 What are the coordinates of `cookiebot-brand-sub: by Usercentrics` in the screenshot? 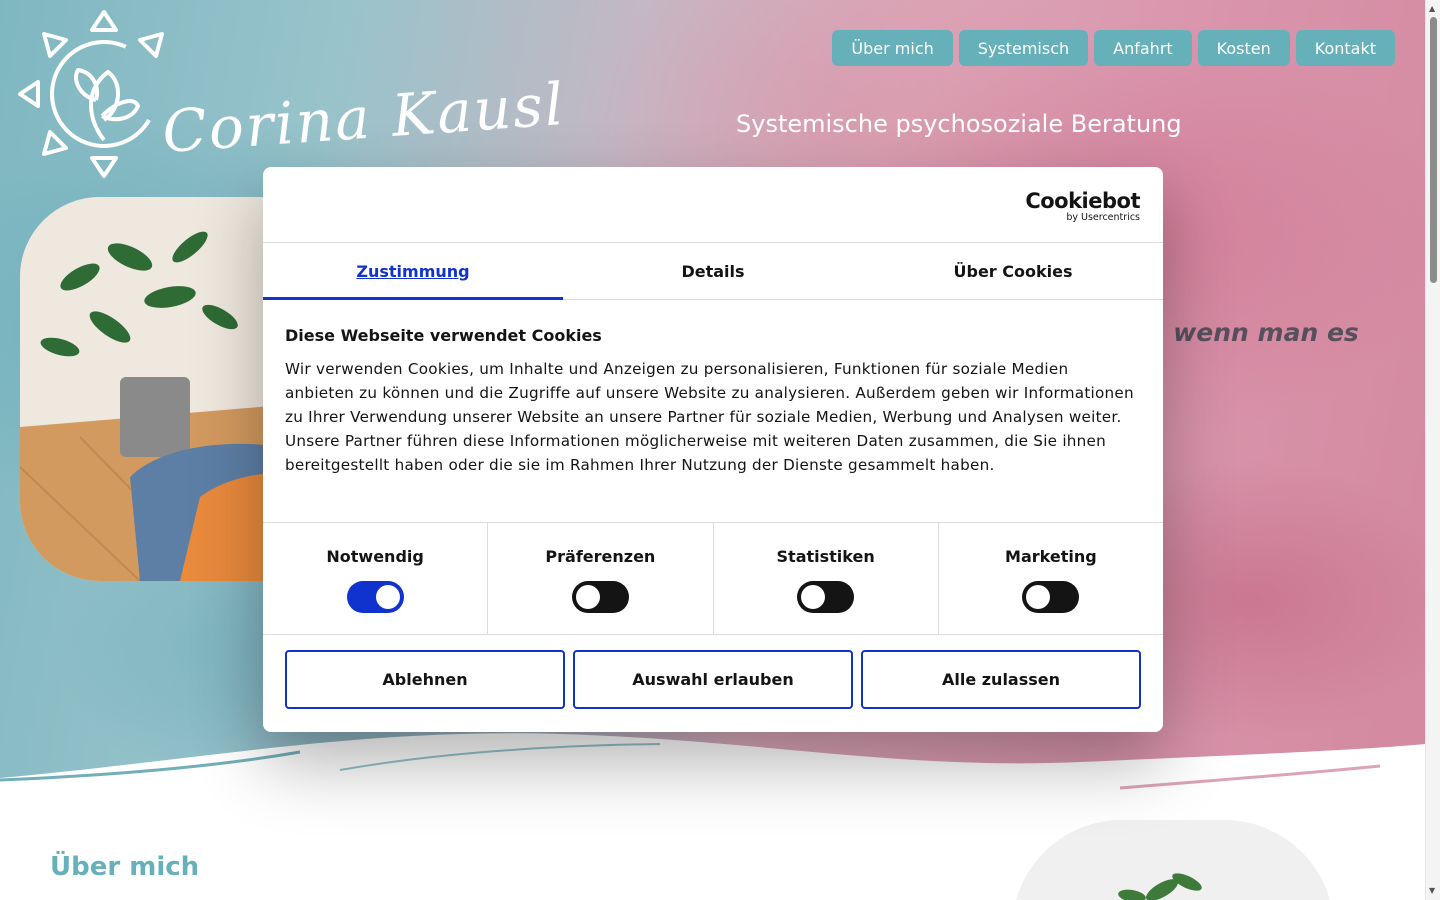 It's located at (1103, 217).